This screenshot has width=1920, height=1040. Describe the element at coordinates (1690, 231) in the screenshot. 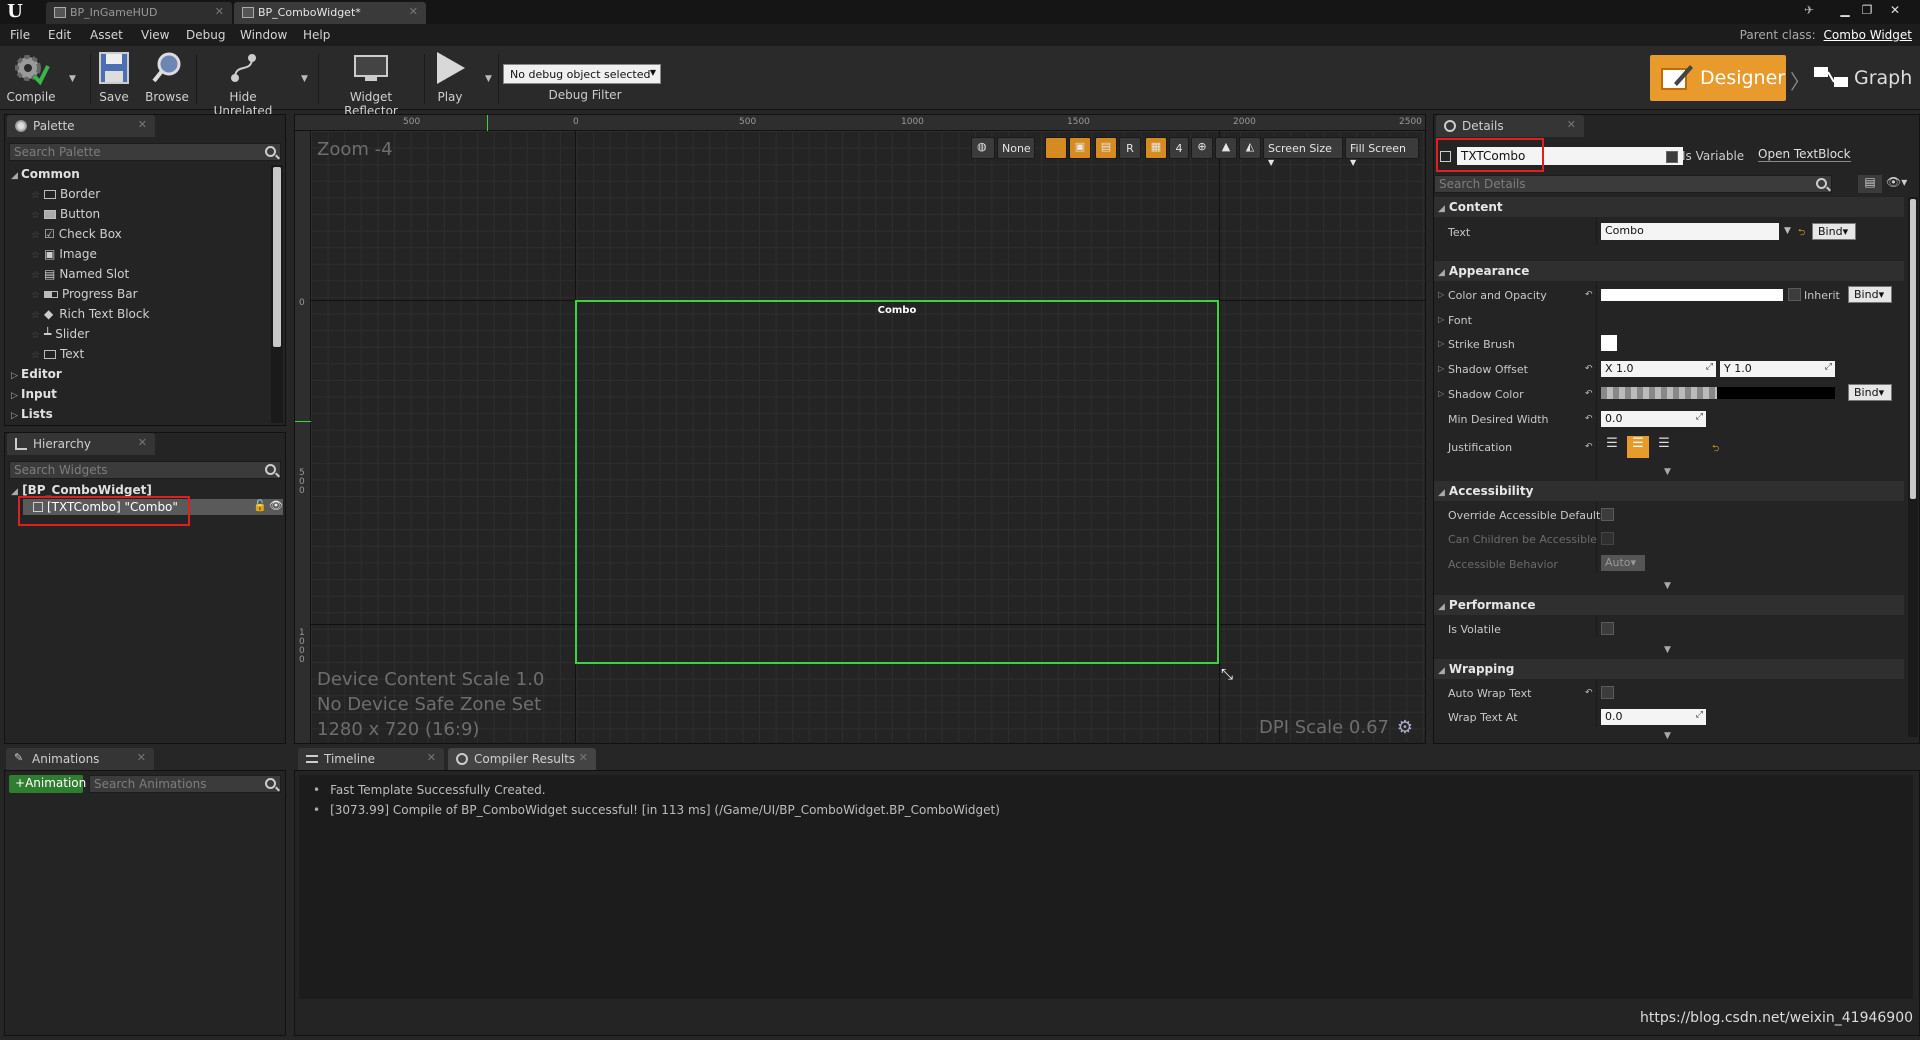

I see `text-property-input: Combo` at that location.